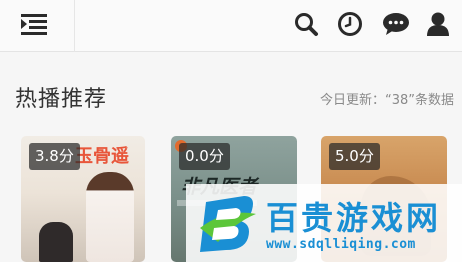 This screenshot has width=462, height=262. I want to click on user-button, so click(438, 24).